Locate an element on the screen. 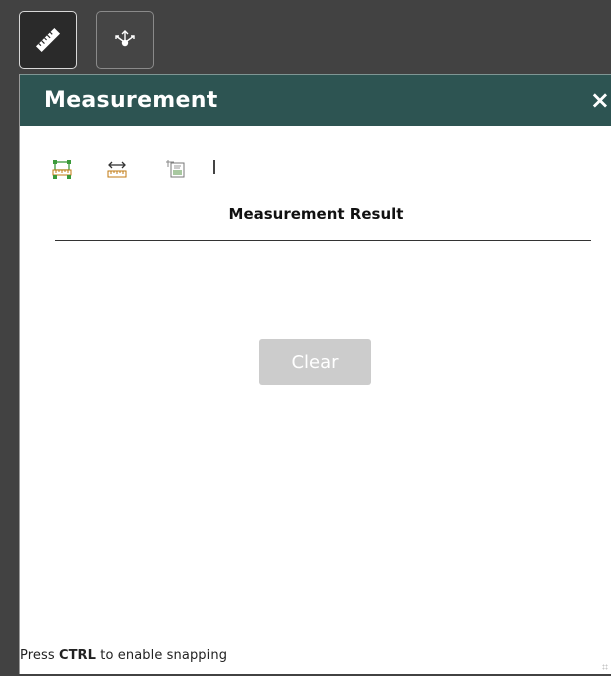 This screenshot has height=676, width=611. move-arrows-icon is located at coordinates (125, 38).